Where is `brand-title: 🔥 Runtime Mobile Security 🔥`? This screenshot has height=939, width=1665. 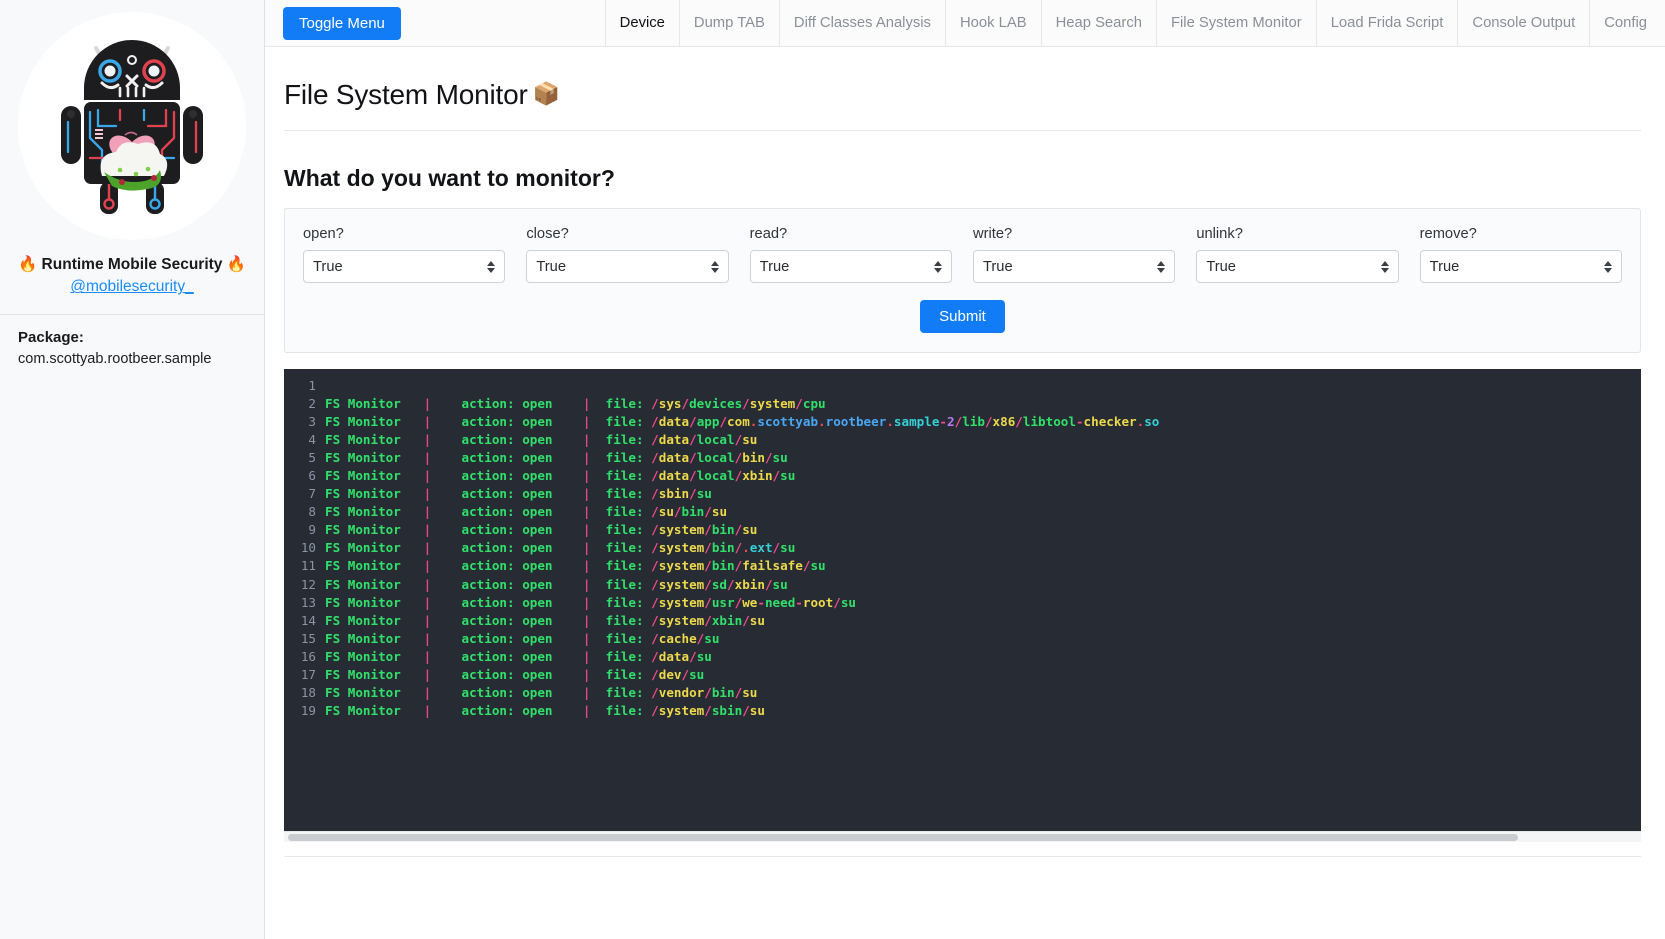 brand-title: 🔥 Runtime Mobile Security 🔥 is located at coordinates (132, 264).